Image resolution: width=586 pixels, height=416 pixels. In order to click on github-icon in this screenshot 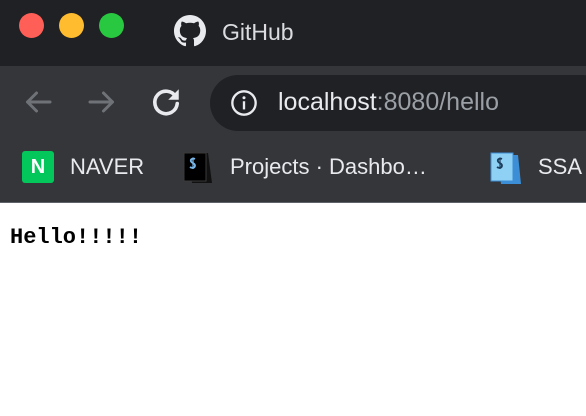, I will do `click(190, 31)`.